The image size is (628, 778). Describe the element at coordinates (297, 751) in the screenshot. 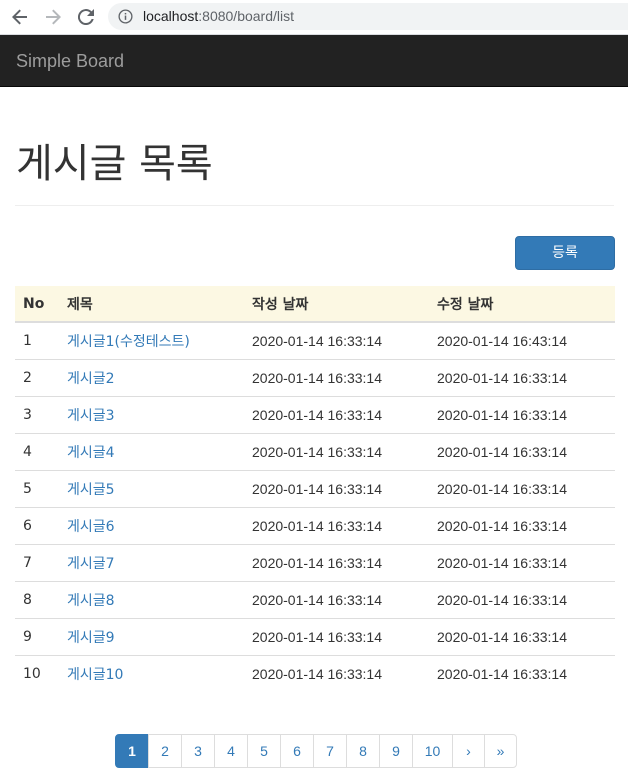

I see `page-link-6: 6` at that location.